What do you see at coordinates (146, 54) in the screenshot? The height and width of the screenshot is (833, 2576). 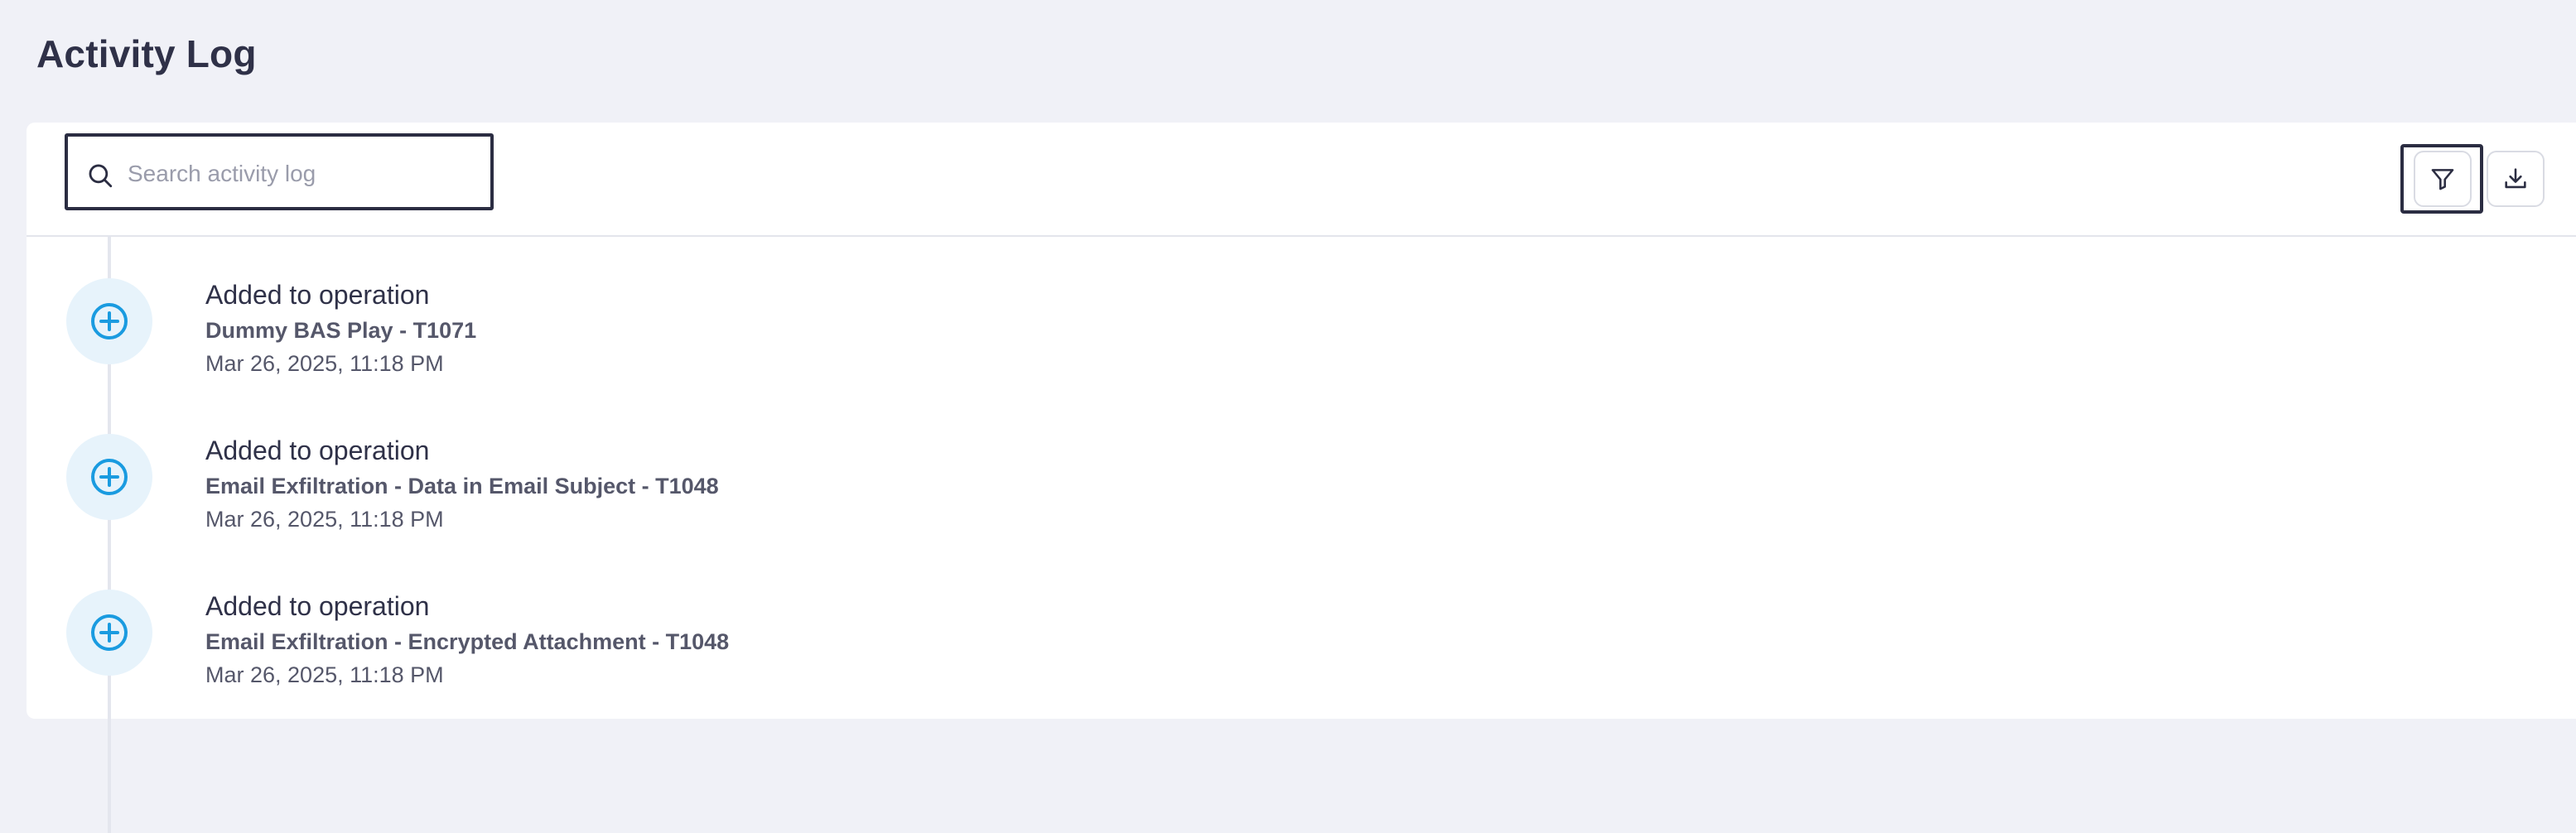 I see `page-title: Activity Log` at bounding box center [146, 54].